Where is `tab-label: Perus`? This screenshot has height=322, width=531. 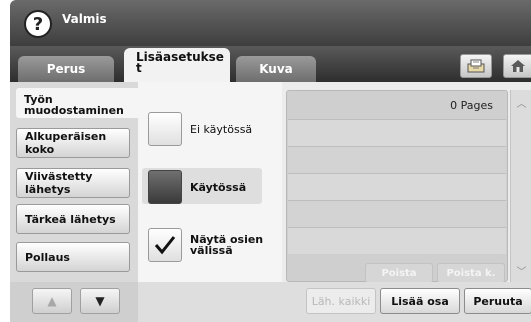
tab-label: Perus is located at coordinates (66, 69).